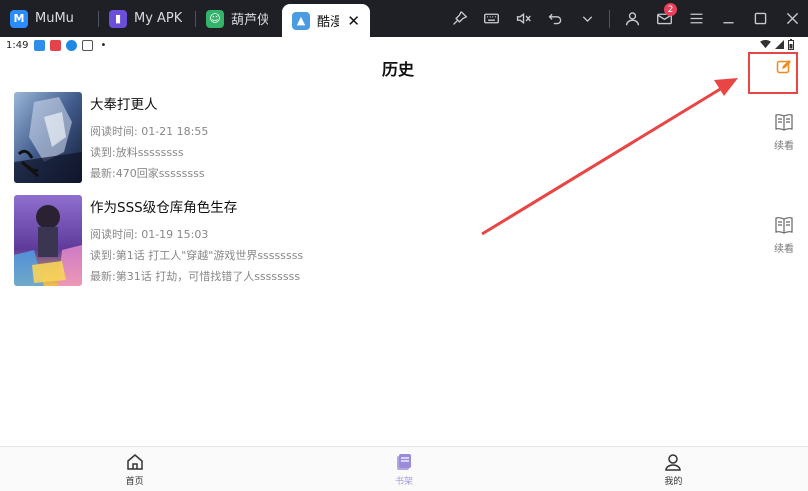 Image resolution: width=808 pixels, height=491 pixels. What do you see at coordinates (72, 45) in the screenshot?
I see `download-icon` at bounding box center [72, 45].